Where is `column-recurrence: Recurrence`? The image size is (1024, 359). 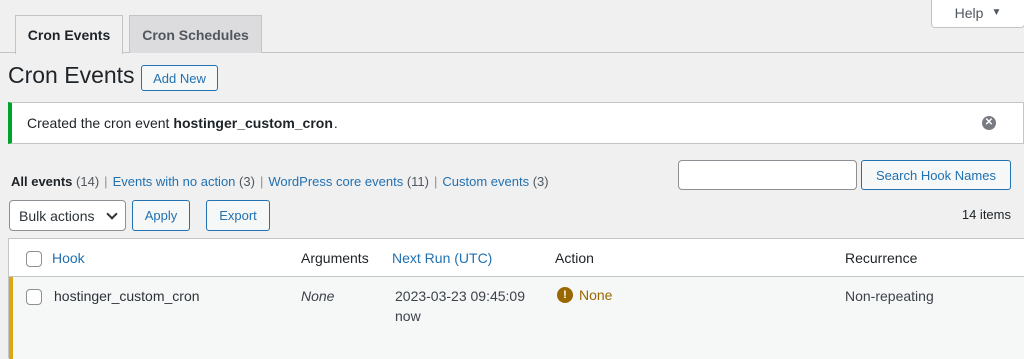 column-recurrence: Recurrence is located at coordinates (881, 258).